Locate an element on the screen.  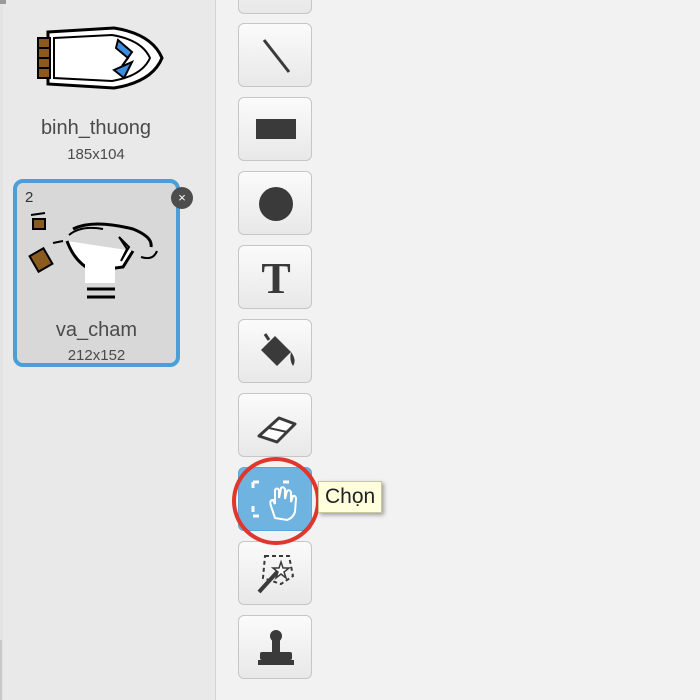
line-tool is located at coordinates (275, 55).